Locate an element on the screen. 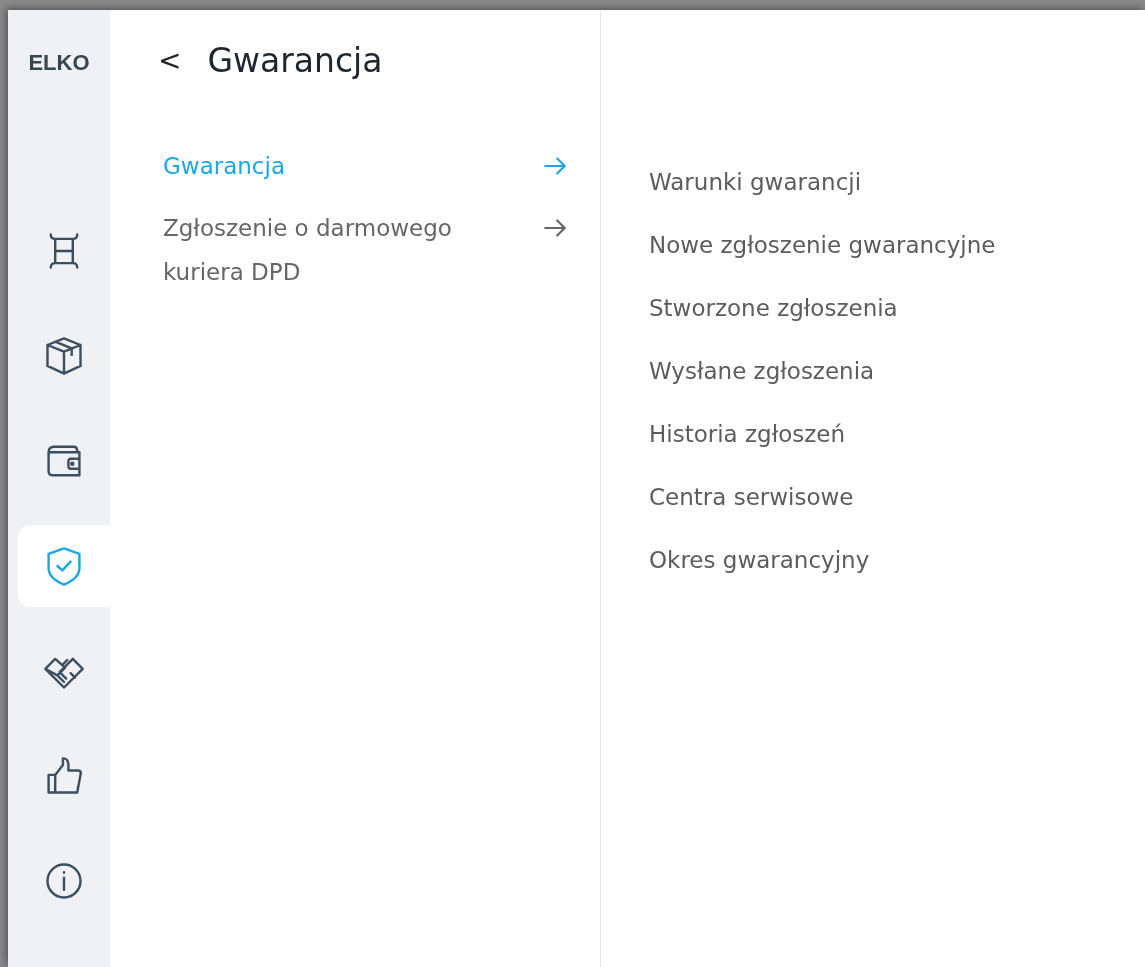 This screenshot has width=1145, height=967. submenu-link: Okres gwarancyjny is located at coordinates (822, 560).